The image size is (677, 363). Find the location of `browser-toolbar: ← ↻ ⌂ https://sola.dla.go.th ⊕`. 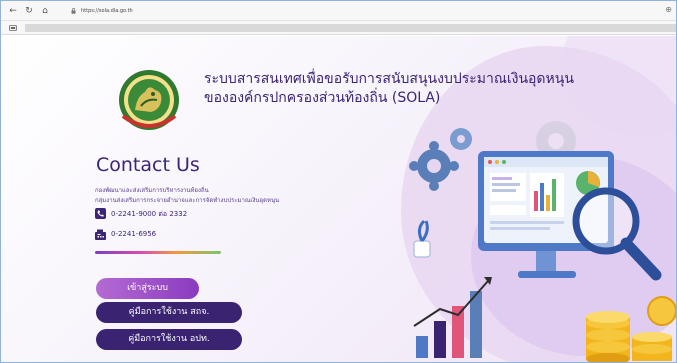

browser-toolbar: ← ↻ ⌂ https://sola.dla.go.th ⊕ is located at coordinates (338, 11).